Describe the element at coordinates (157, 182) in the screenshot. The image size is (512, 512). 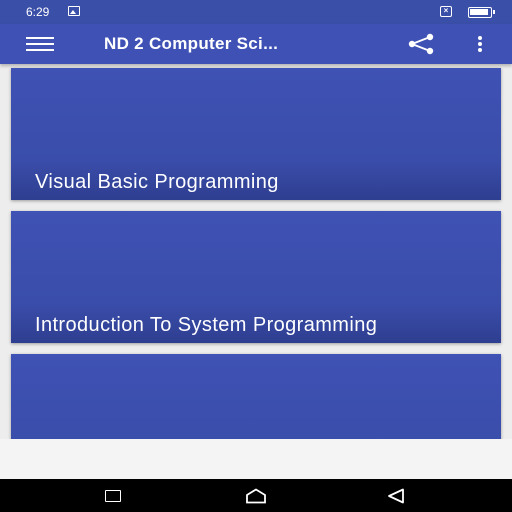
I see `course-card-title: Visual Basic Programming` at that location.